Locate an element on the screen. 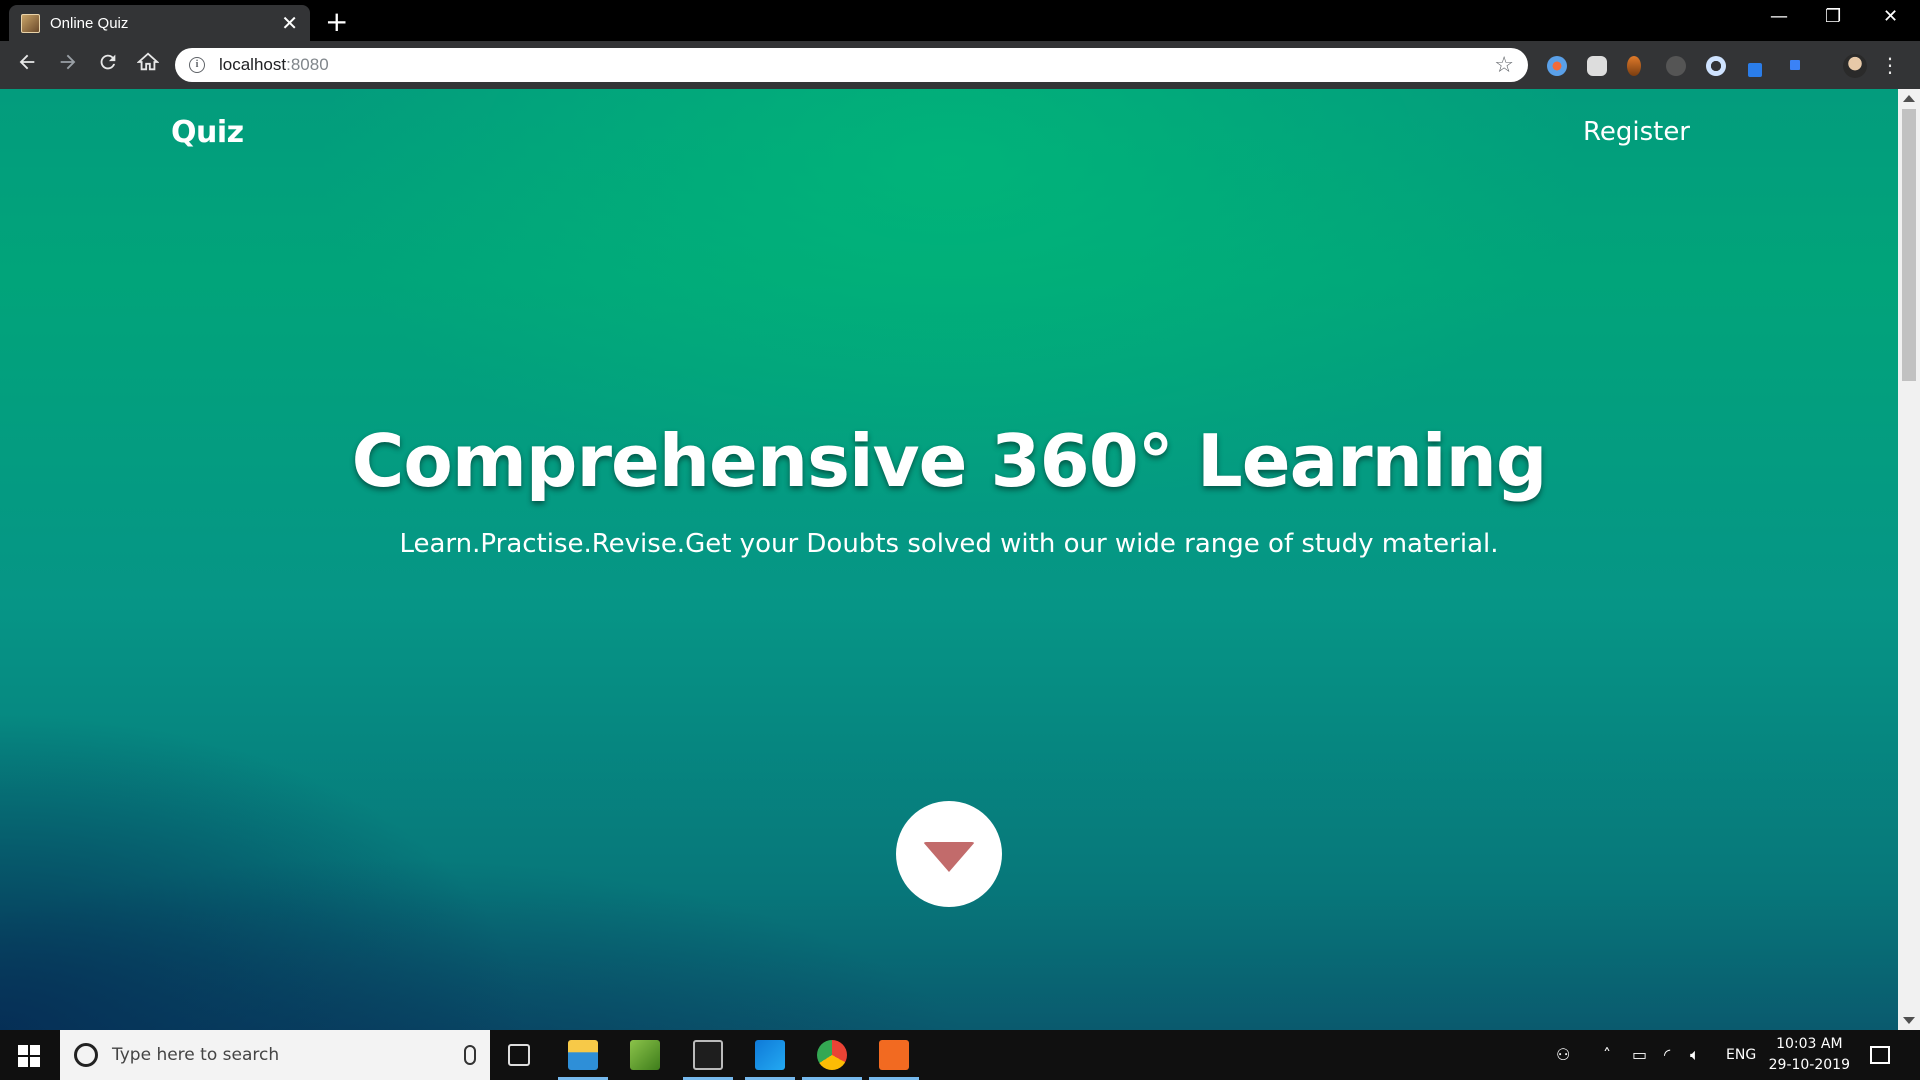 This screenshot has width=1920, height=1080. microphone-icon is located at coordinates (470, 1055).